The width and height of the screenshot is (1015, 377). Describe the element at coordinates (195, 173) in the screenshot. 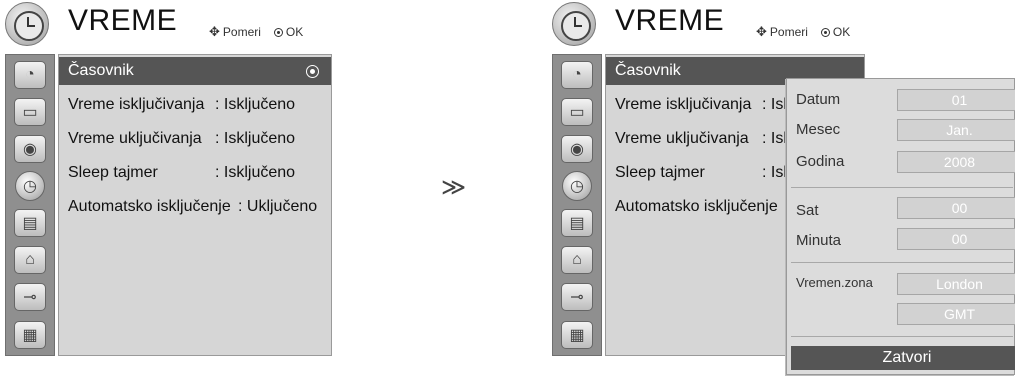

I see `menu-row-sleep-timer: Sleep tajmer : Isključeno` at that location.